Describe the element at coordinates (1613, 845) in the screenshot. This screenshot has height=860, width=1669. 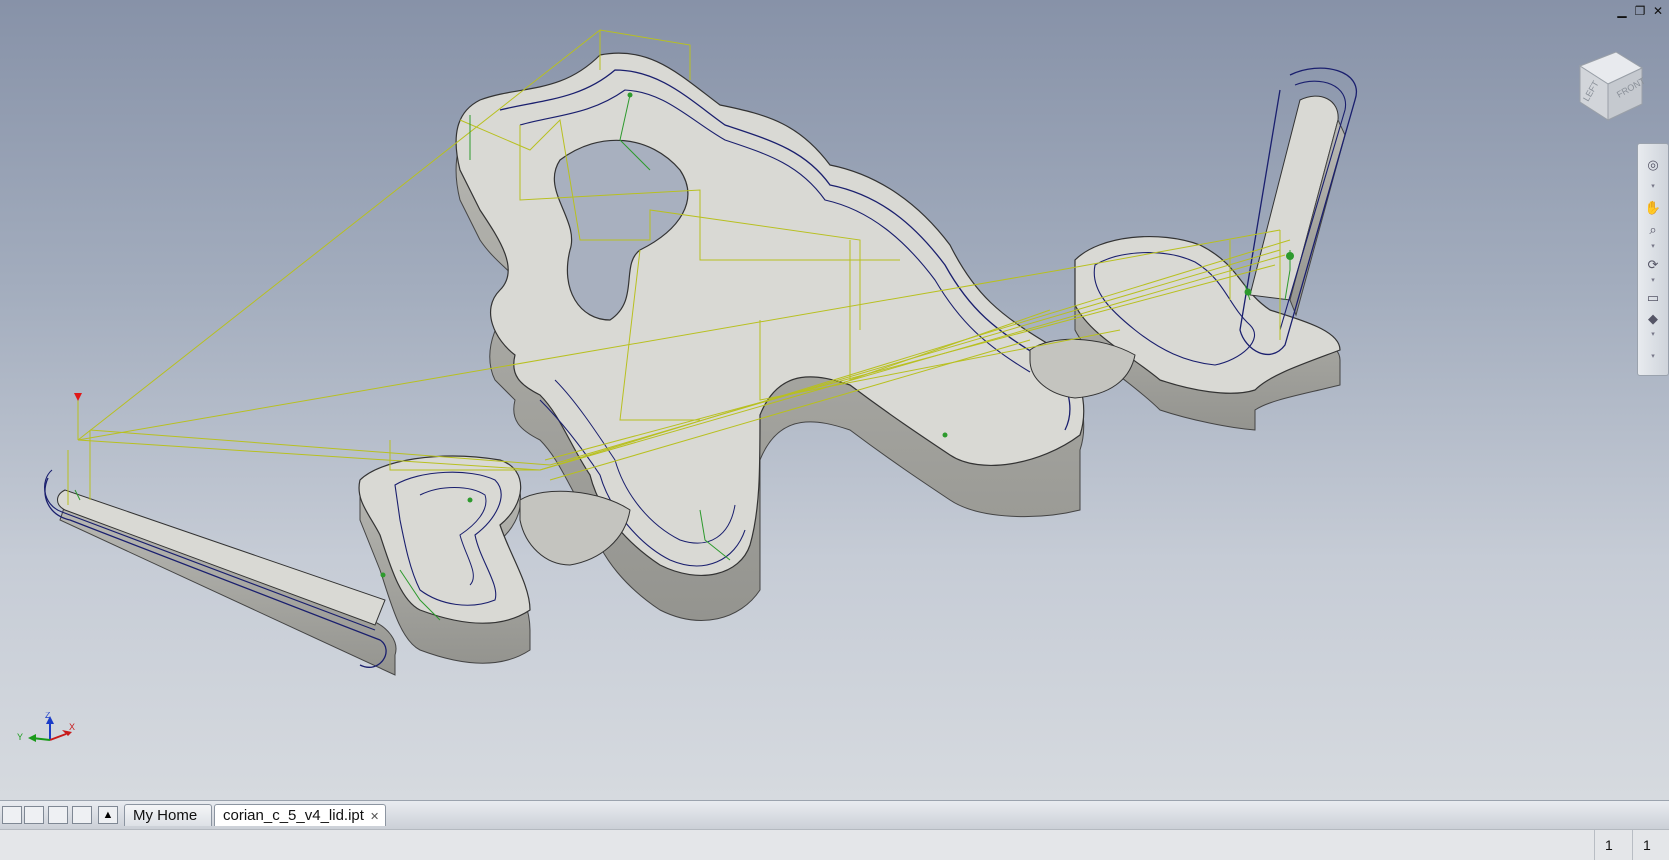
I see `status-count-1: 1` at that location.